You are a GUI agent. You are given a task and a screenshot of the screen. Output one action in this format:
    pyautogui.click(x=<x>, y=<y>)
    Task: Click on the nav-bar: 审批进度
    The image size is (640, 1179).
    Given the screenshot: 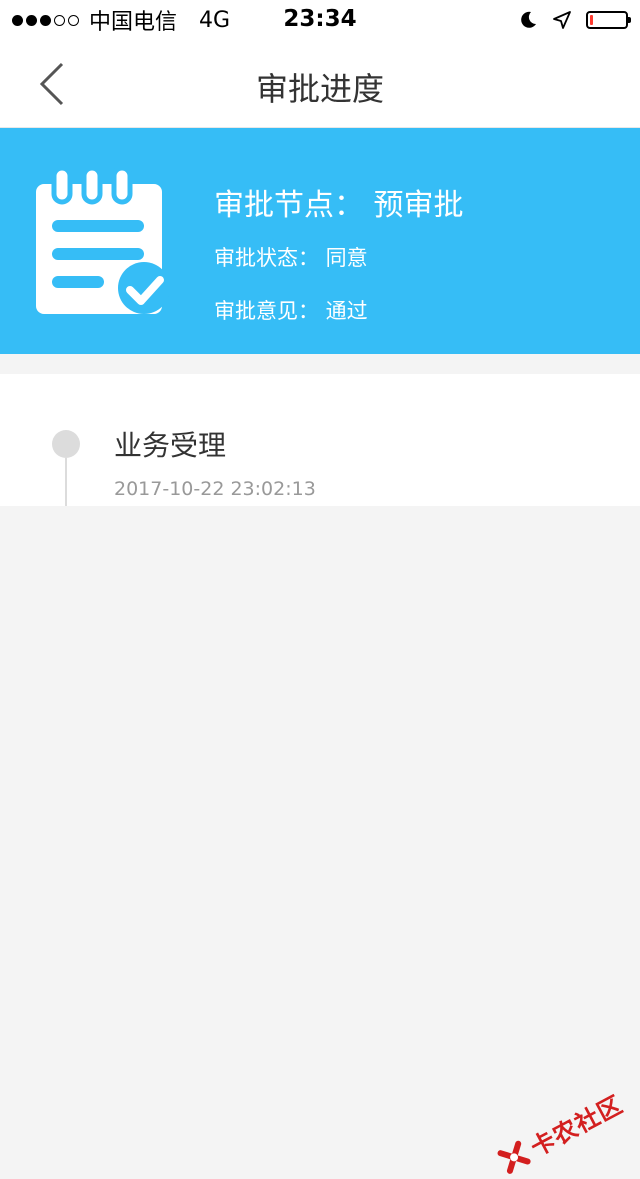 What is the action you would take?
    pyautogui.click(x=320, y=84)
    